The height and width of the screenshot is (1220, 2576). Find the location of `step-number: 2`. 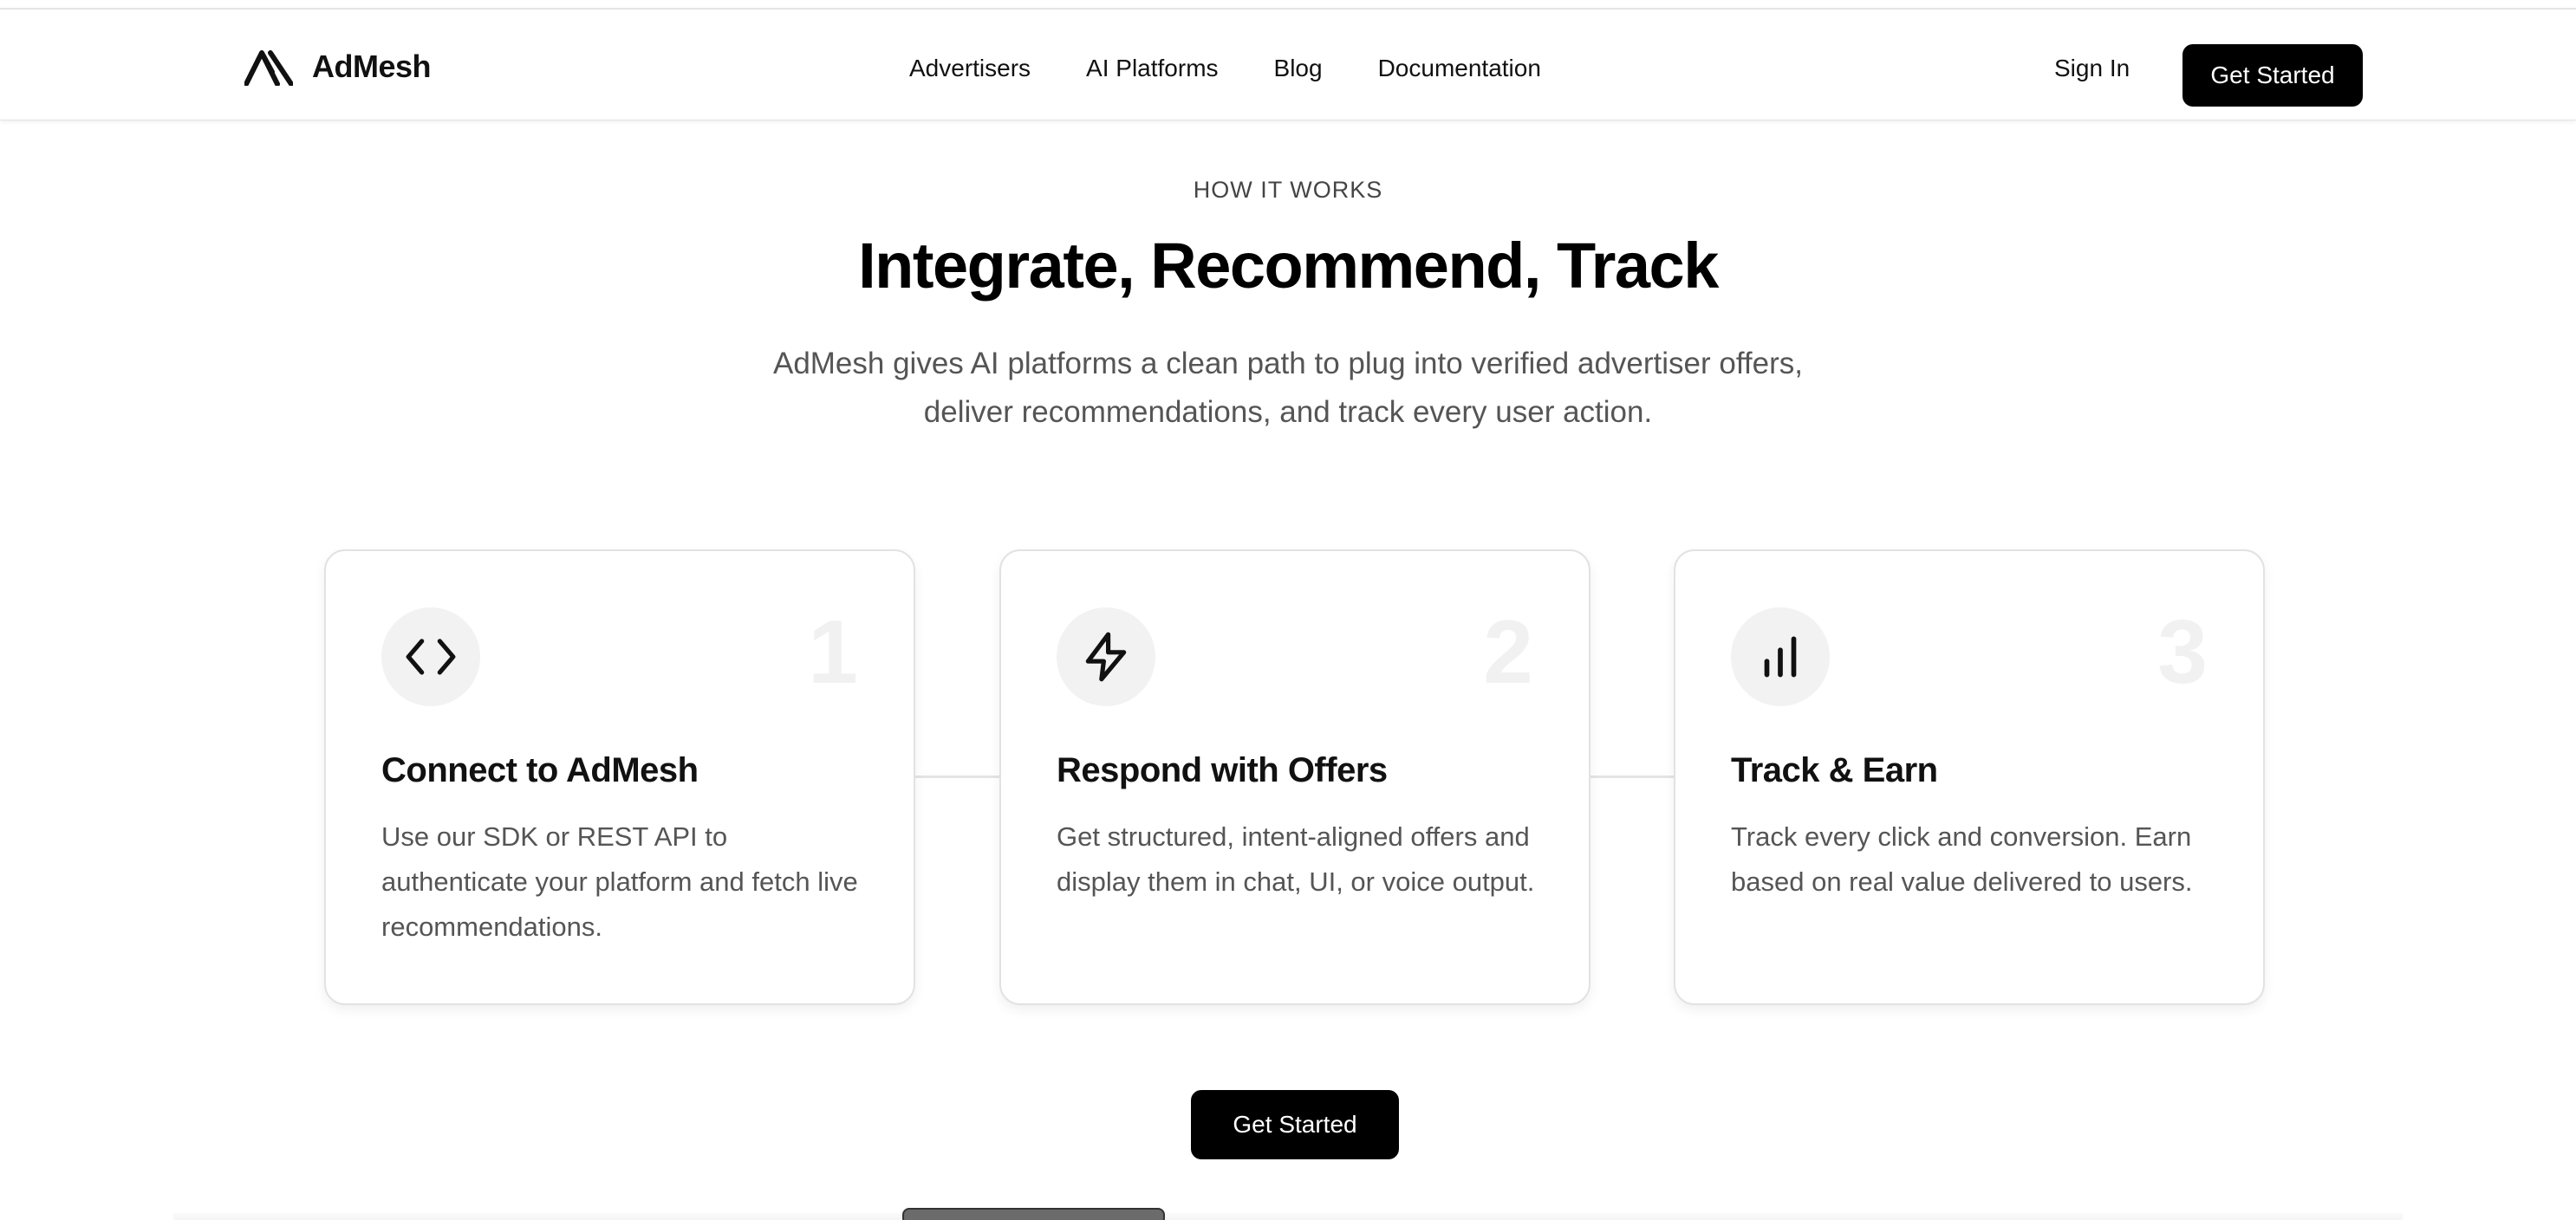

step-number: 2 is located at coordinates (1508, 653).